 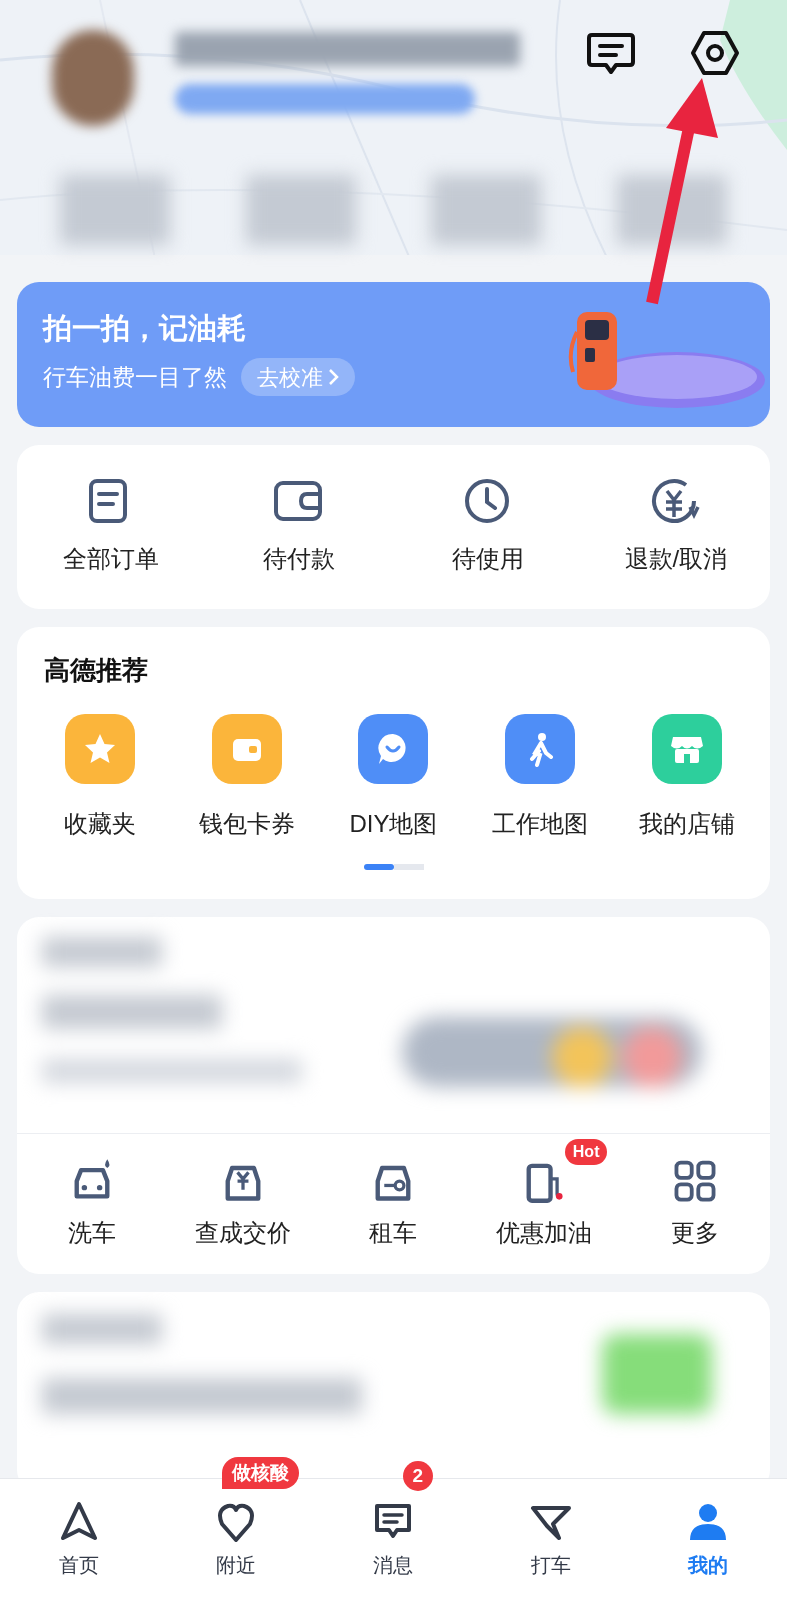 I want to click on nav-tab: 打车, so click(x=550, y=1539).